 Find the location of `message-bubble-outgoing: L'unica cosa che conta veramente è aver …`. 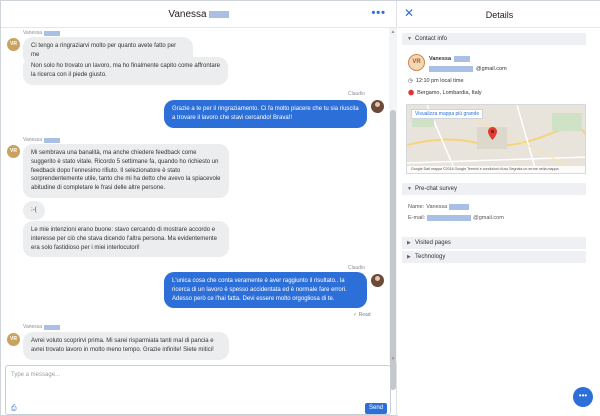

message-bubble-outgoing: L'unica cosa che conta veramente è aver … is located at coordinates (265, 290).